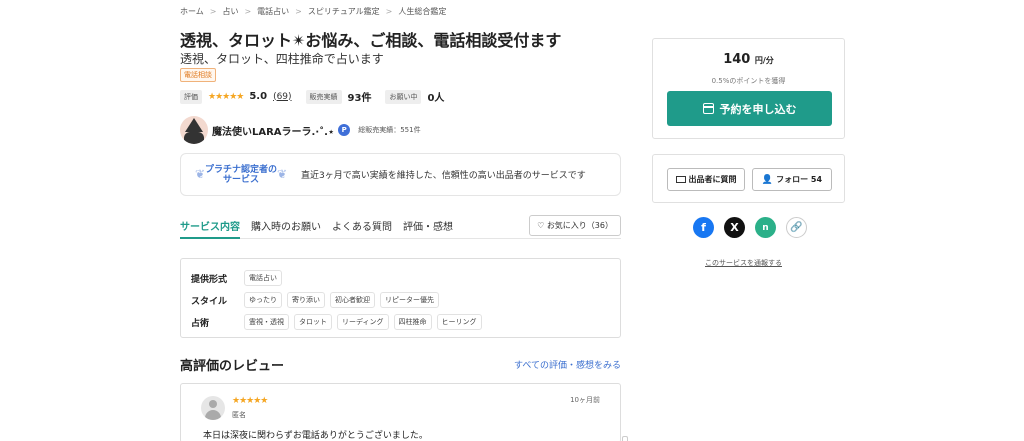 Image resolution: width=1024 pixels, height=441 pixels. I want to click on heart-icon: ♡, so click(541, 225).